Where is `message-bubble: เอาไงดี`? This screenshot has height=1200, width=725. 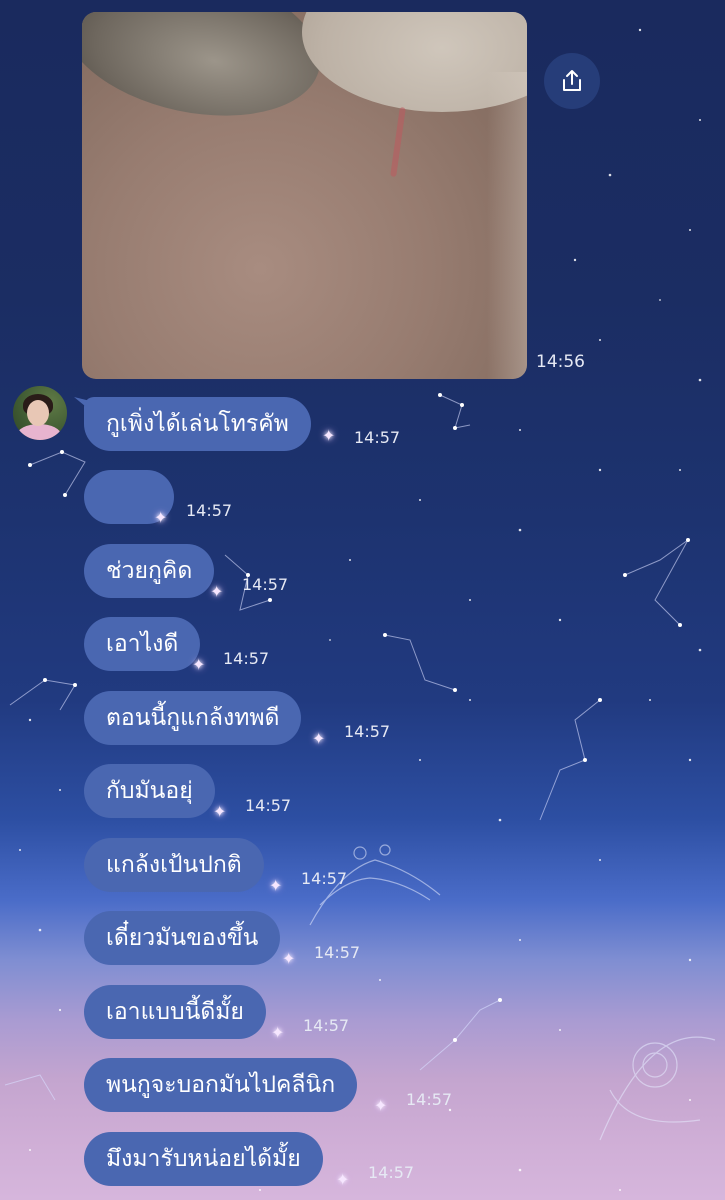
message-bubble: เอาไงดี is located at coordinates (142, 644).